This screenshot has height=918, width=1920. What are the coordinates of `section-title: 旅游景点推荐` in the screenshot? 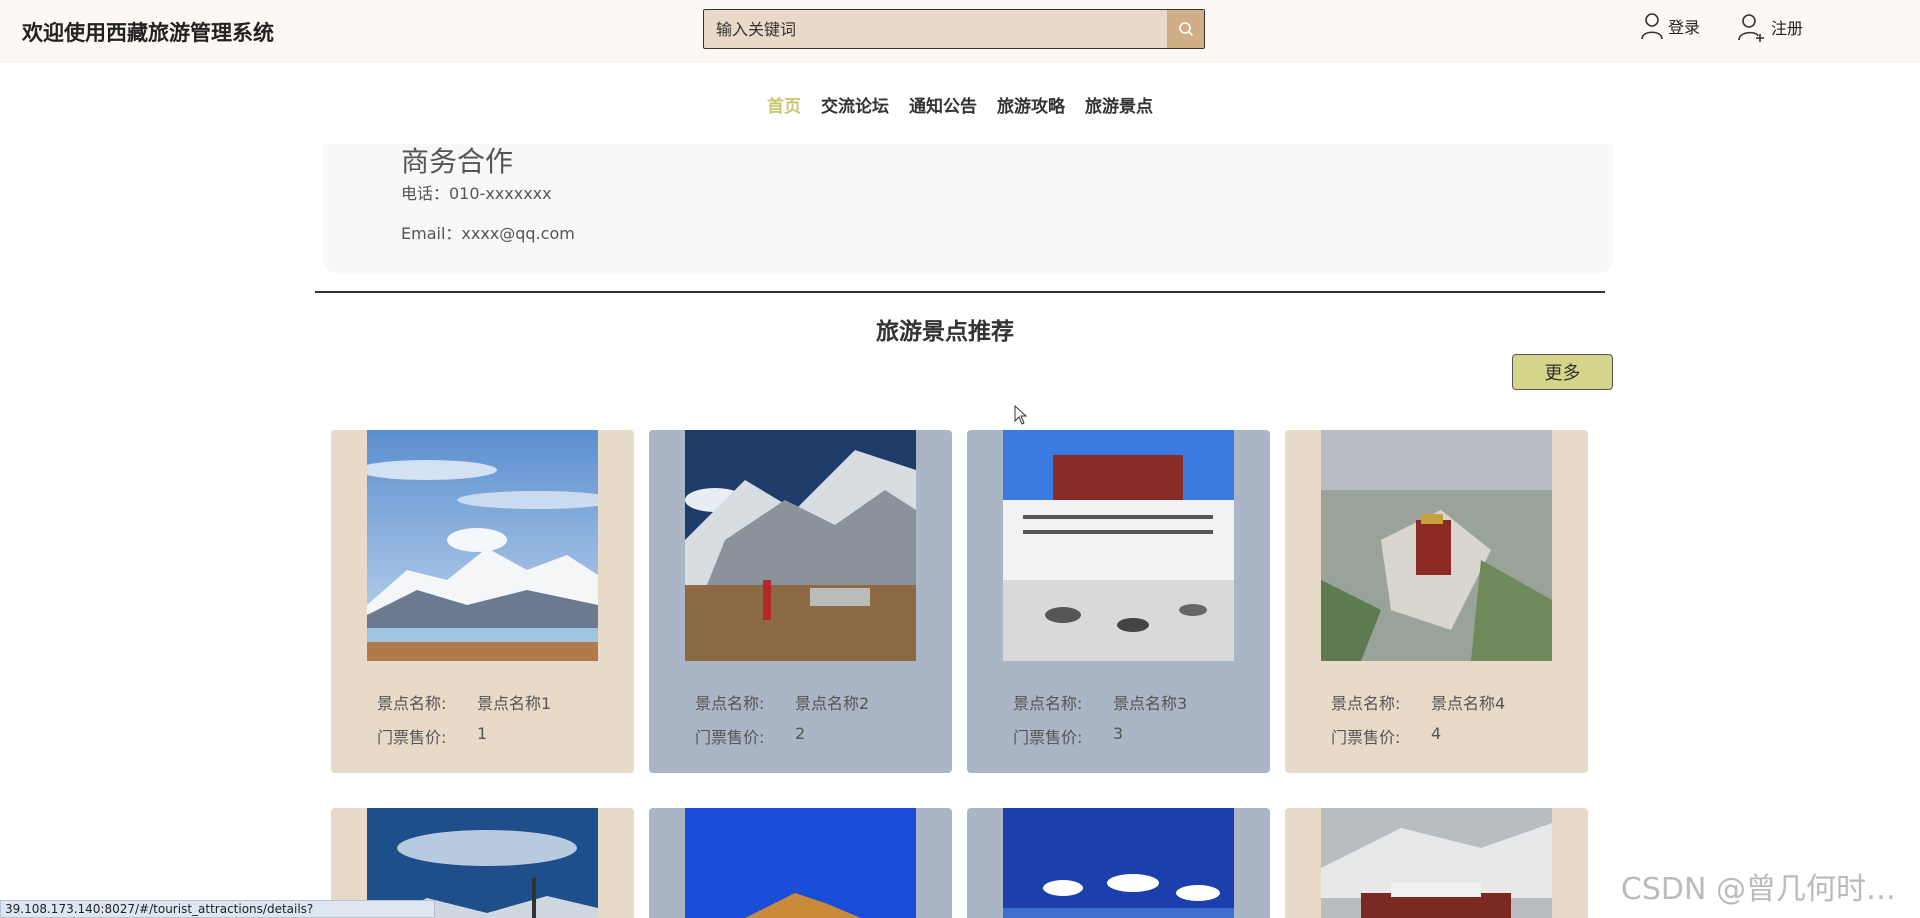 It's located at (945, 332).